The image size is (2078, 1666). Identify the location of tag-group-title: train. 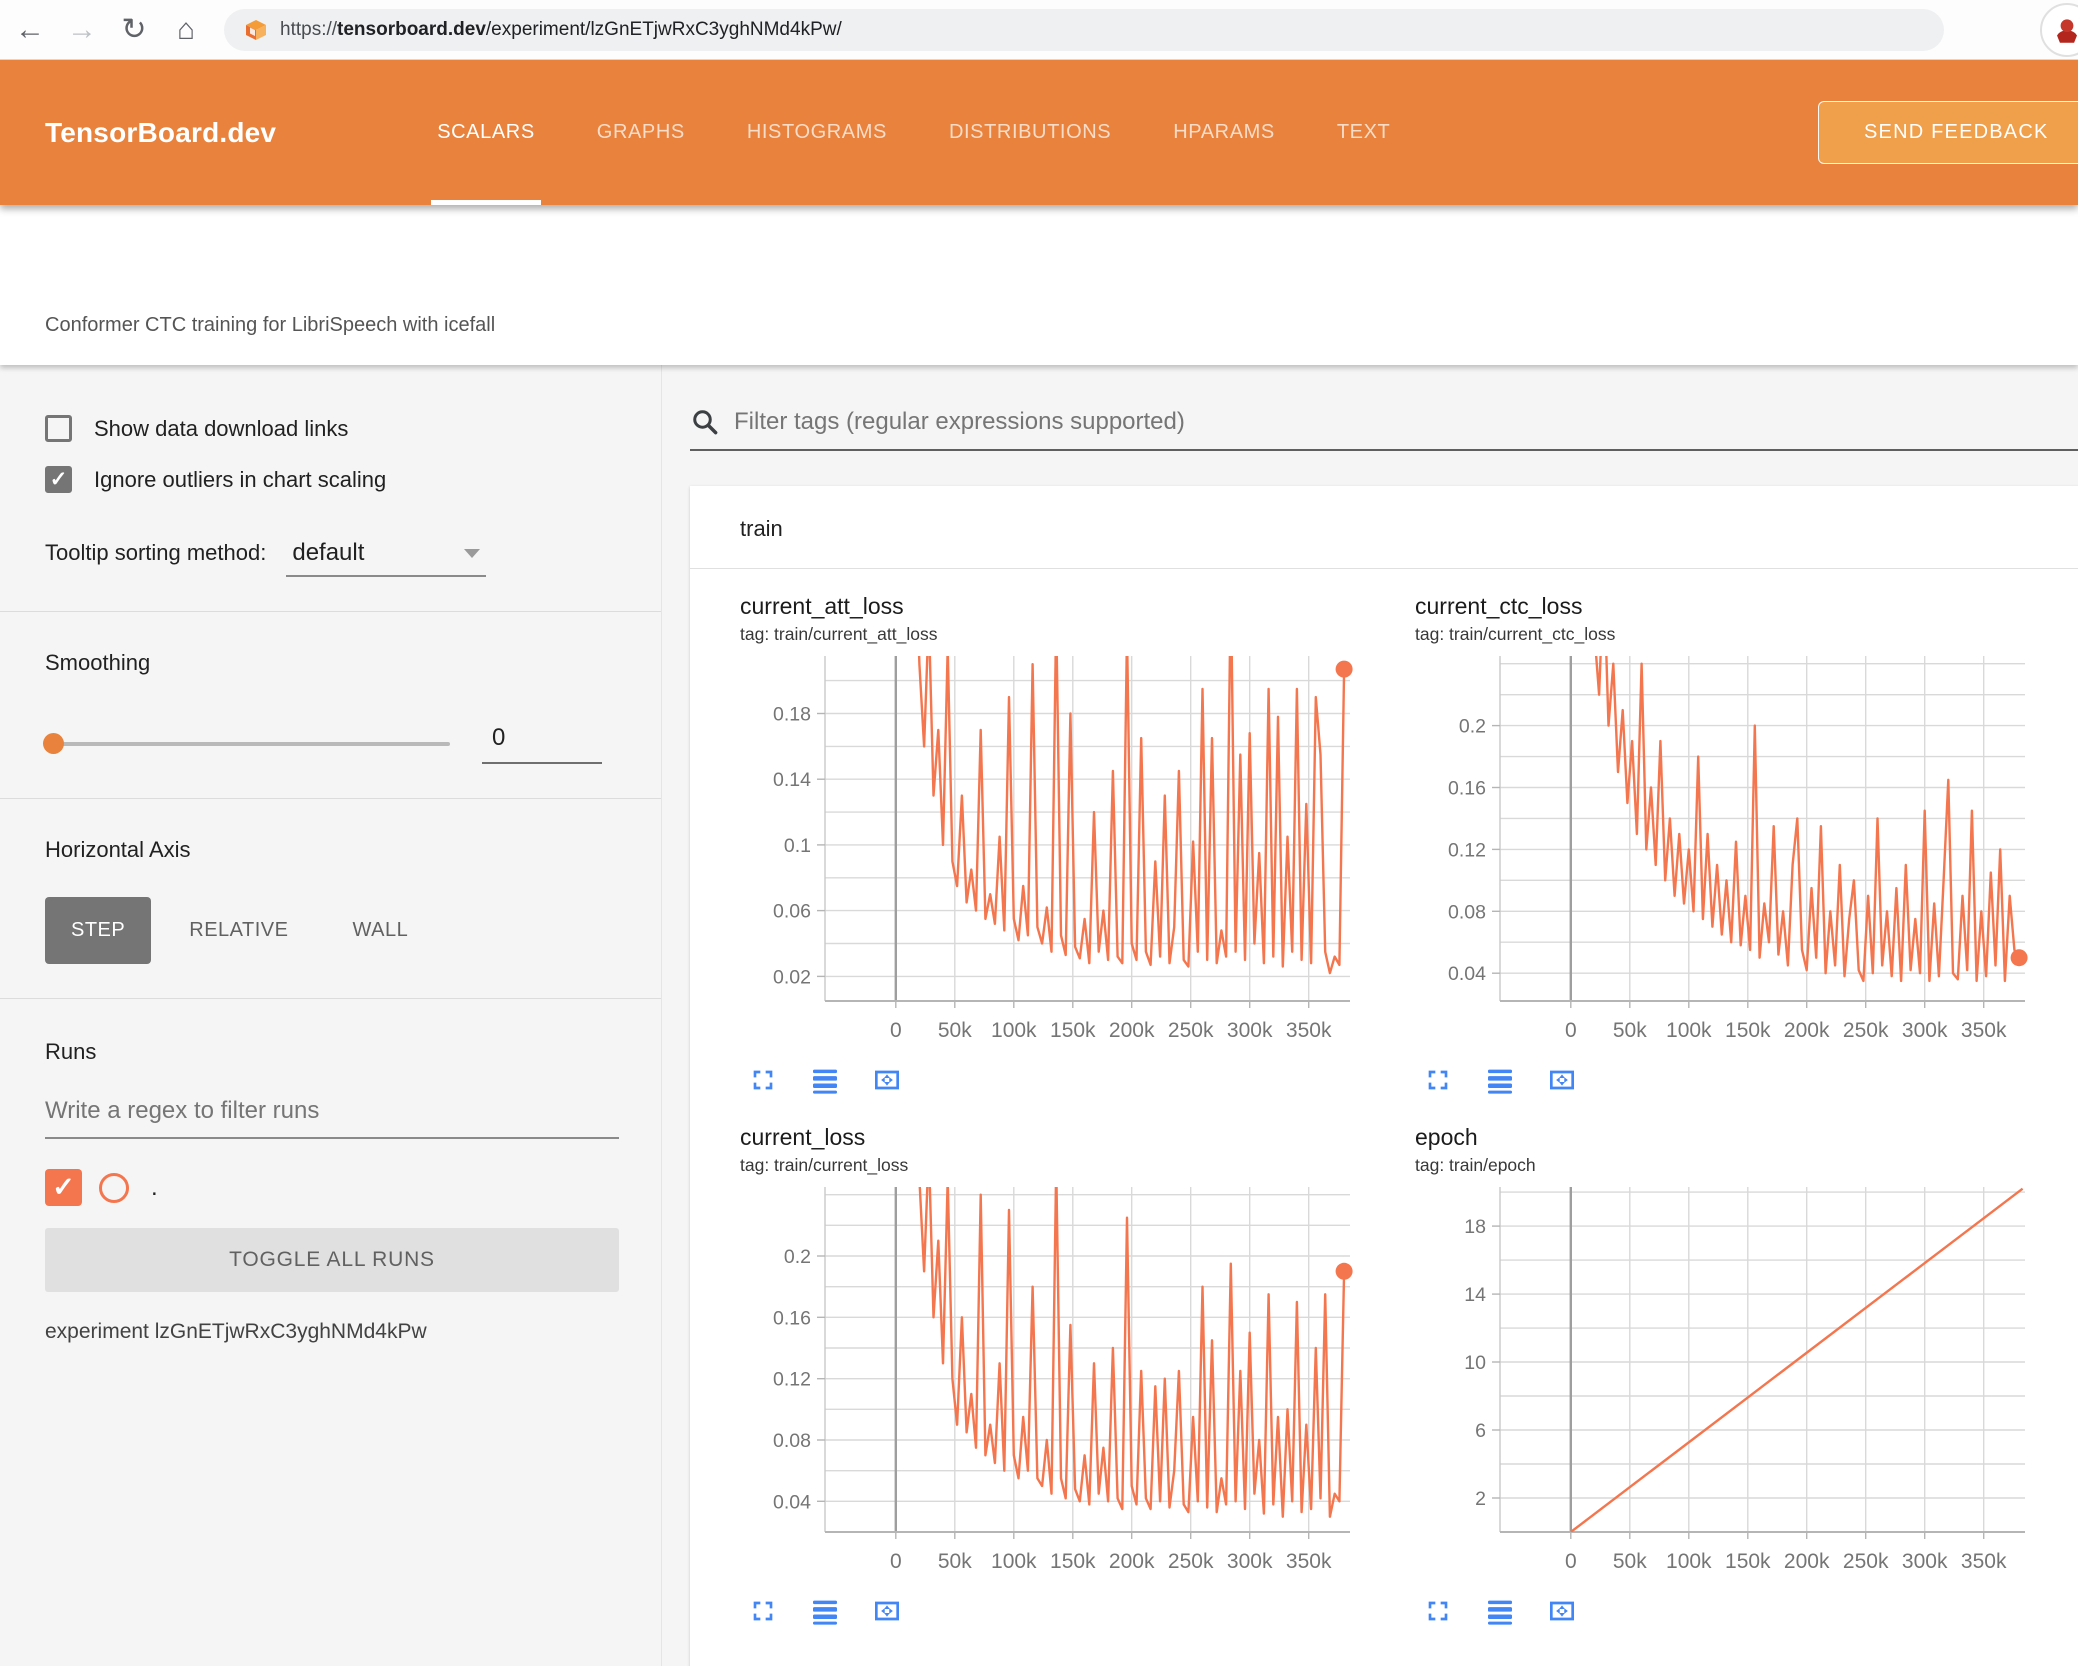
(1384, 527).